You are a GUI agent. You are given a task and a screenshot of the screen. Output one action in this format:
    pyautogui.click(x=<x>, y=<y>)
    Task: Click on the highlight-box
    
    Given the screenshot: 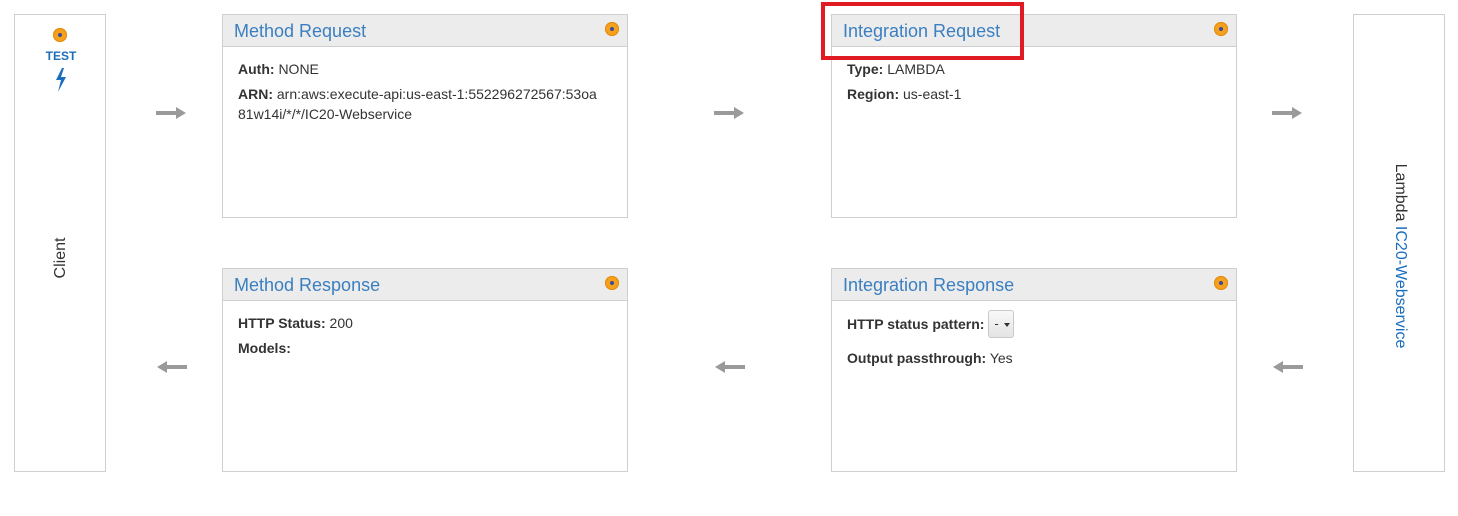 What is the action you would take?
    pyautogui.click(x=922, y=31)
    